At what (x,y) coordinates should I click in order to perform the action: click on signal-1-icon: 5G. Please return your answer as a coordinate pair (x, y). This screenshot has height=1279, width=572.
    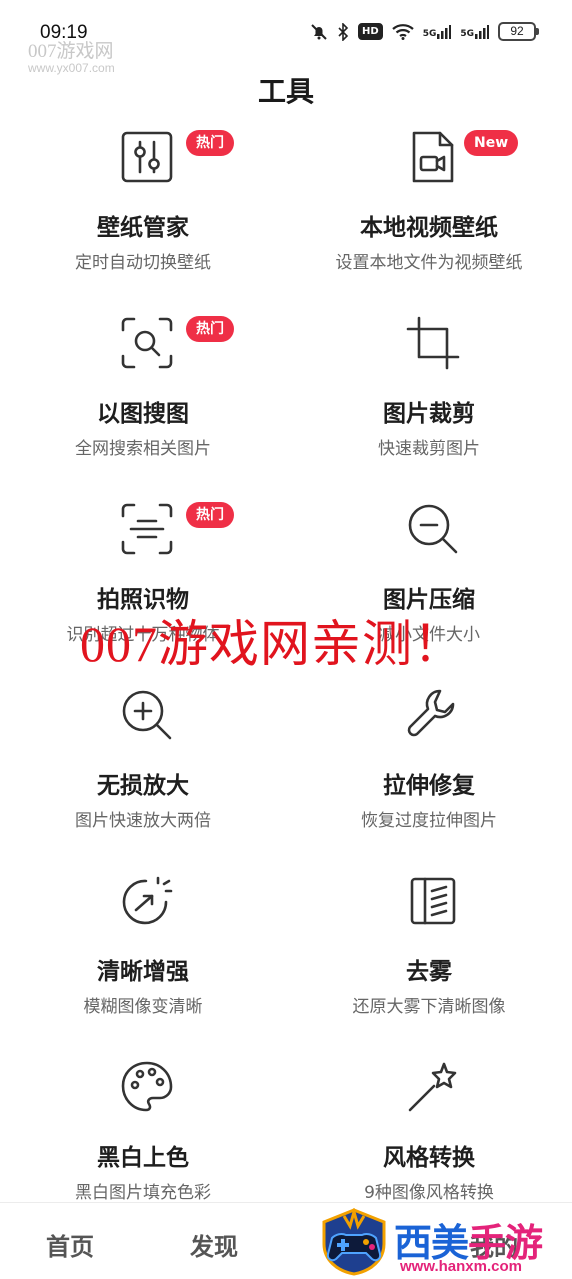
    Looking at the image, I should click on (437, 31).